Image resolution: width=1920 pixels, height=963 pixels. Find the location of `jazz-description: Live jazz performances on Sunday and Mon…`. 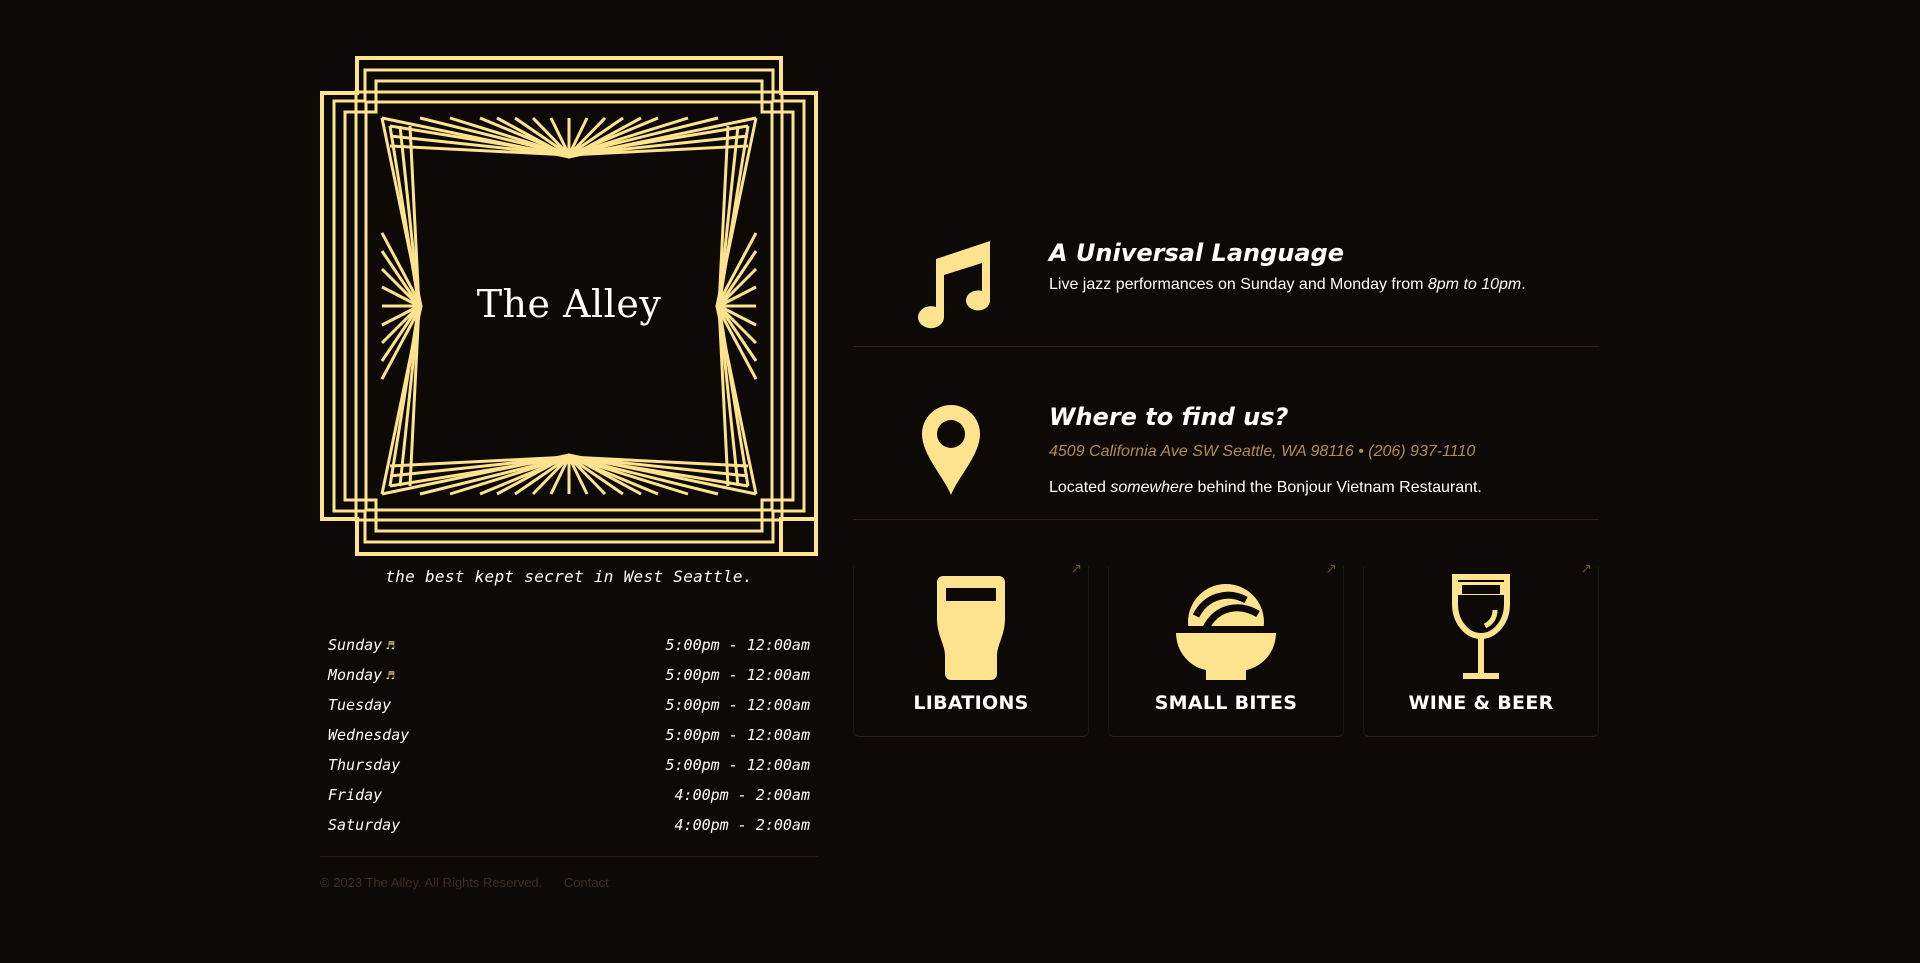

jazz-description: Live jazz performances on Sunday and Mon… is located at coordinates (1287, 284).